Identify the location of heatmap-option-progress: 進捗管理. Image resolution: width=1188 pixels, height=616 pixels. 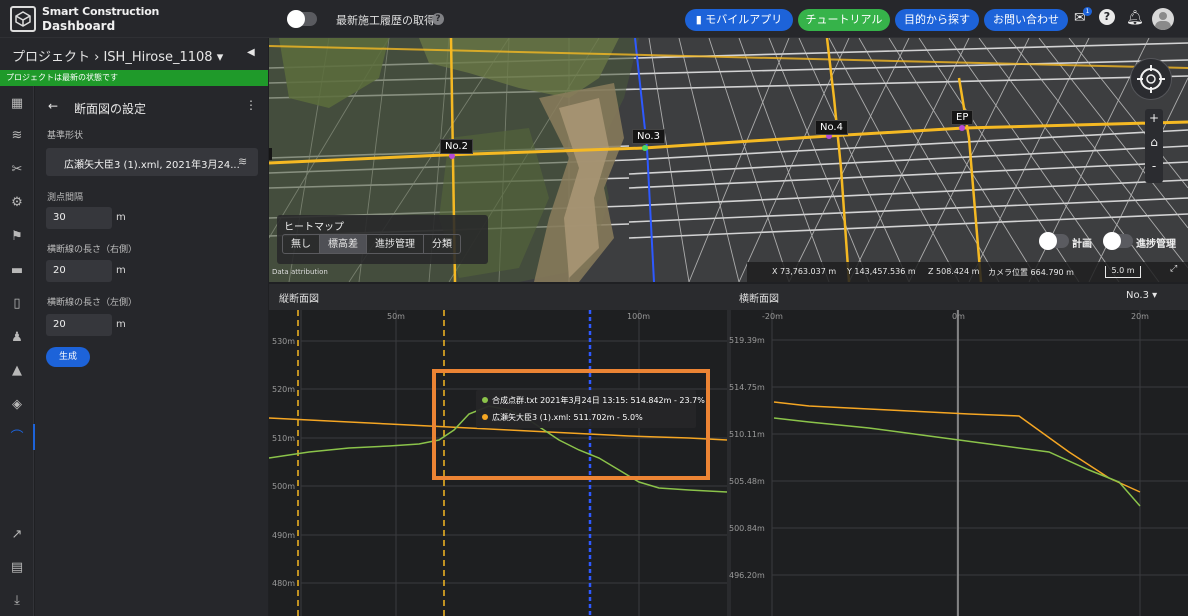
(395, 244).